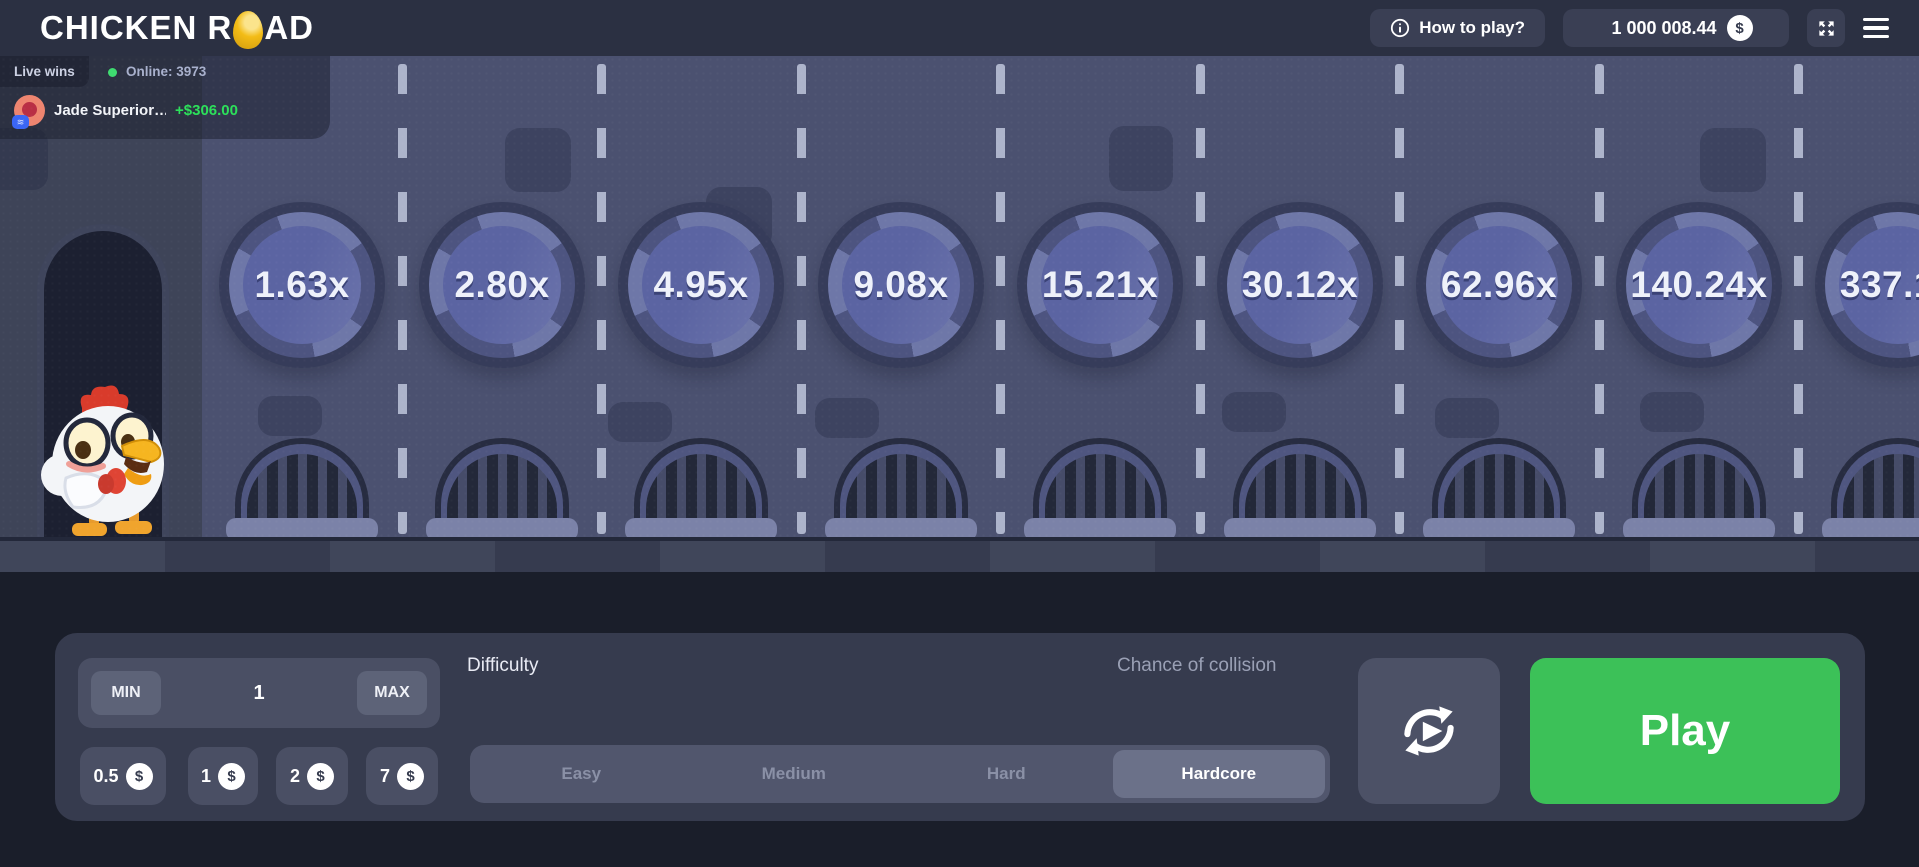  I want to click on multiplier-value: 15.21x, so click(1100, 284).